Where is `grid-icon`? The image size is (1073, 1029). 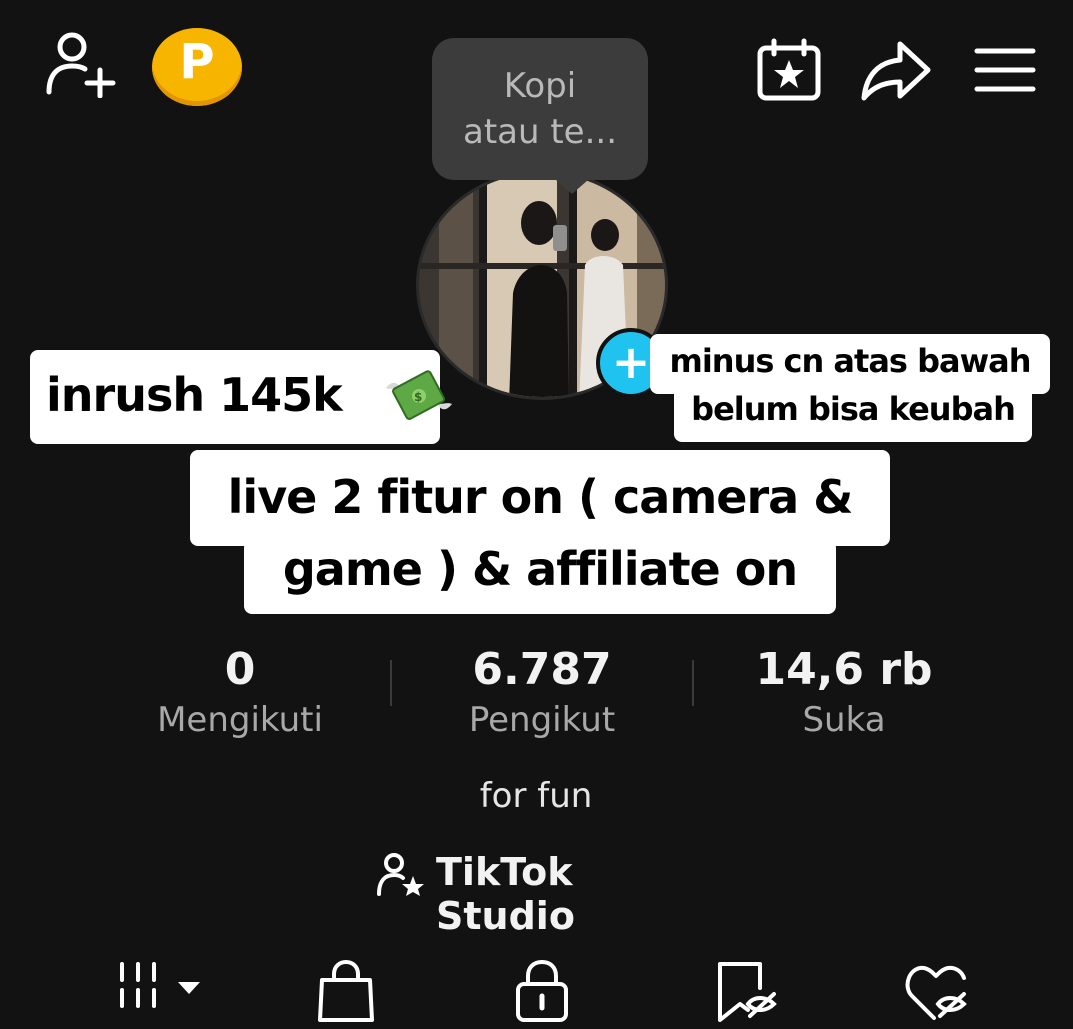 grid-icon is located at coordinates (160, 985).